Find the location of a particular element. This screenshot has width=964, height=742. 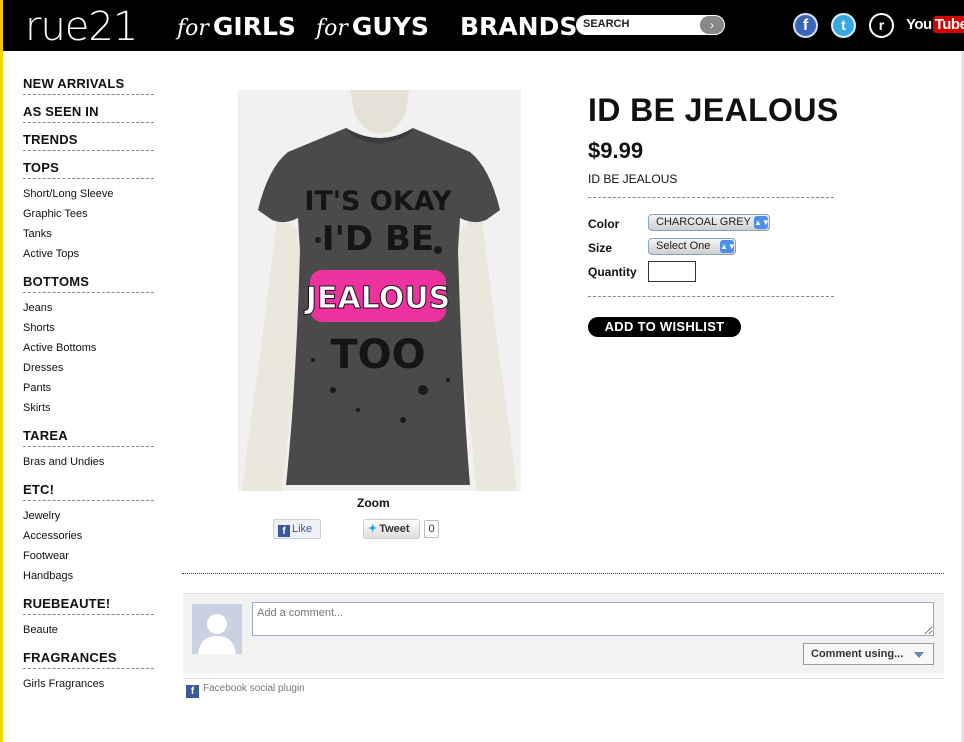

sidebar-group: AS SEEN IN is located at coordinates (88, 113).